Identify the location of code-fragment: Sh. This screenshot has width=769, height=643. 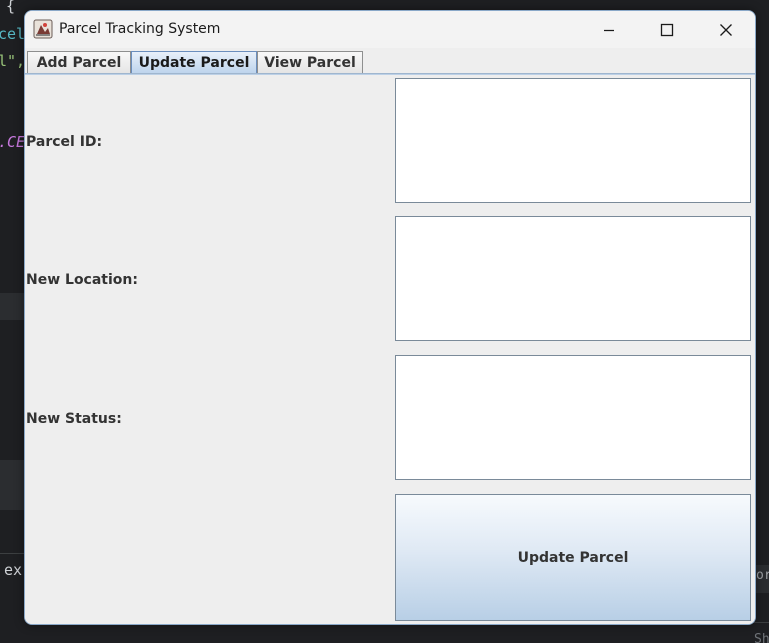
(761, 637).